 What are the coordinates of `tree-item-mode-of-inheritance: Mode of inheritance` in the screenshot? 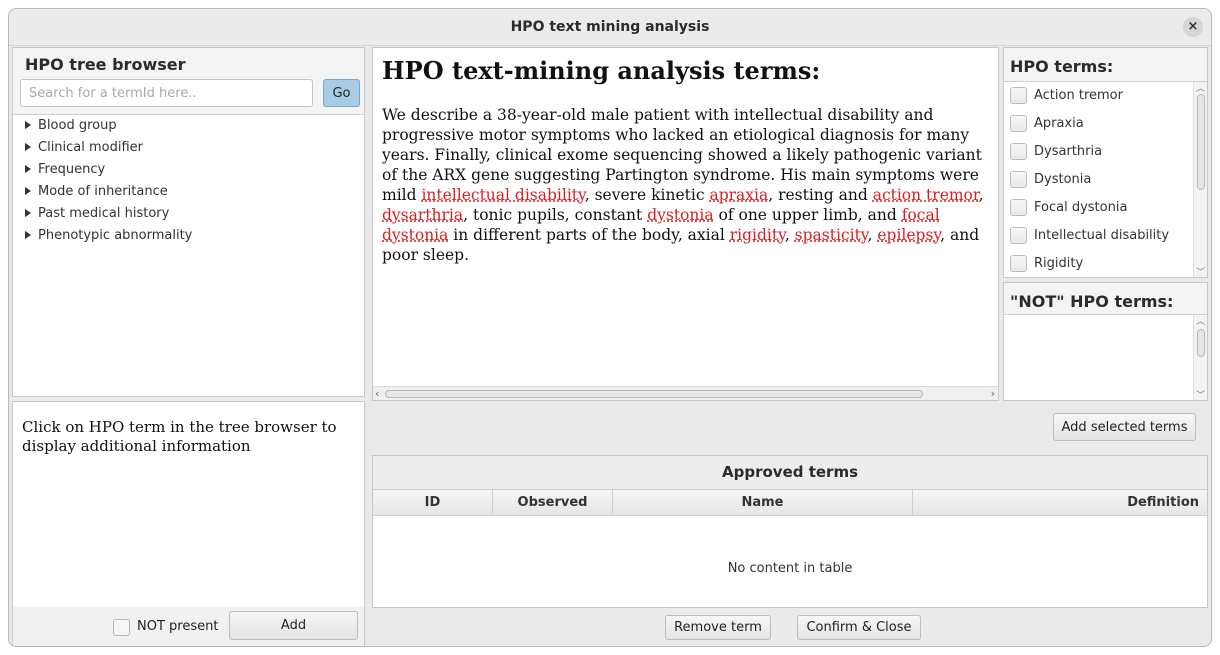 It's located at (188, 192).